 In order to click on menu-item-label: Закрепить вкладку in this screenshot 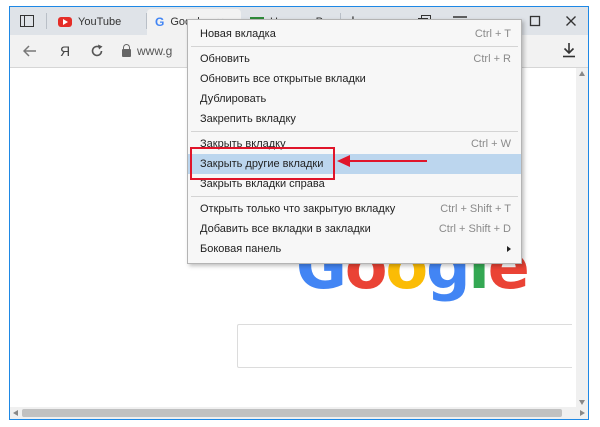, I will do `click(248, 119)`.